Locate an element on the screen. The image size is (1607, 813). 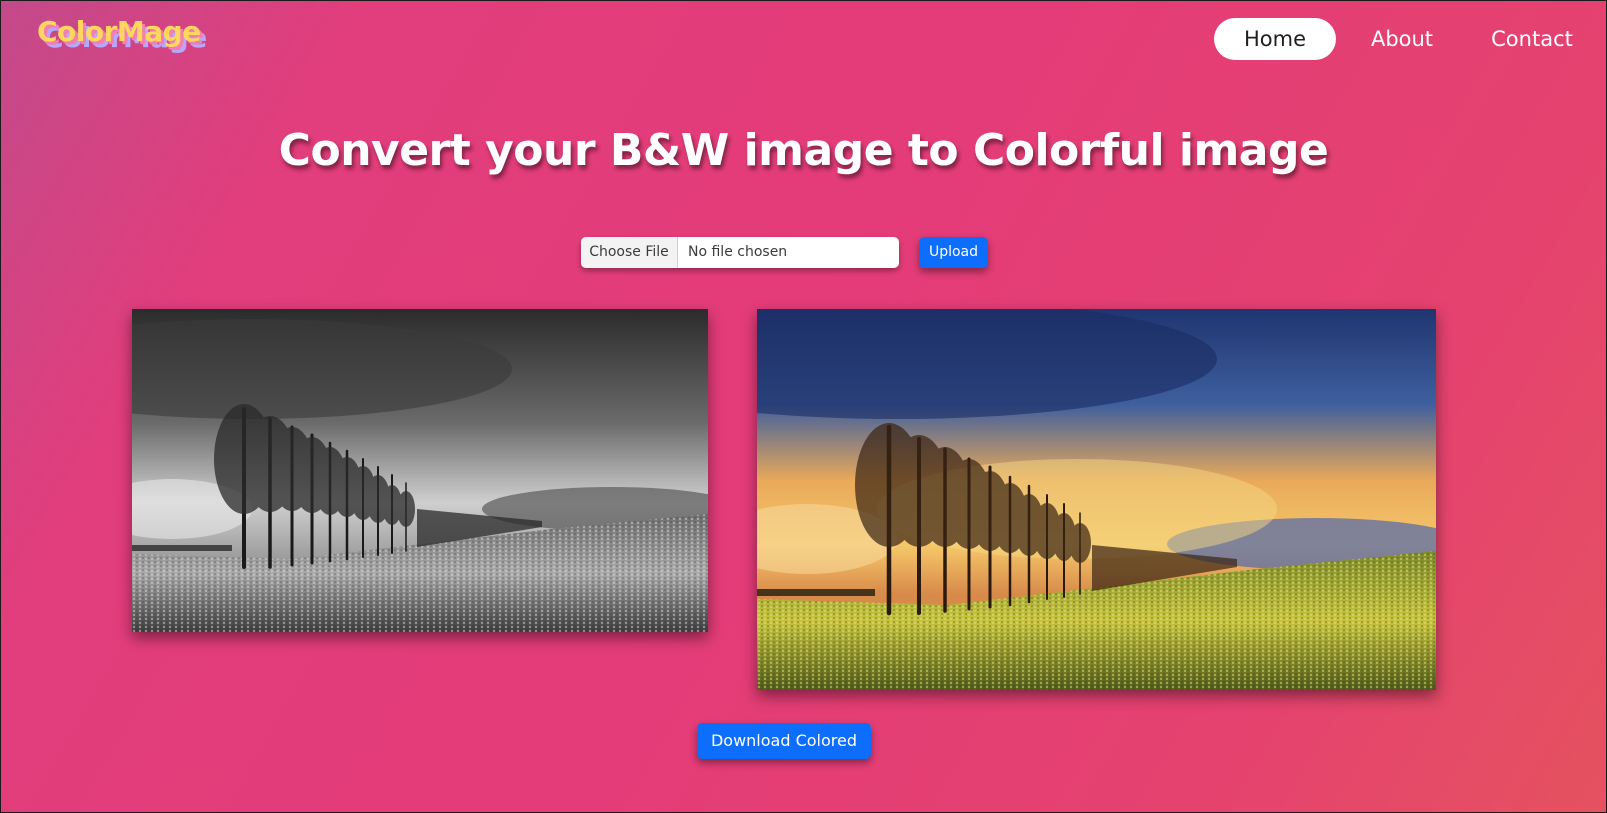
choose-file-button: Choose File is located at coordinates (629, 252).